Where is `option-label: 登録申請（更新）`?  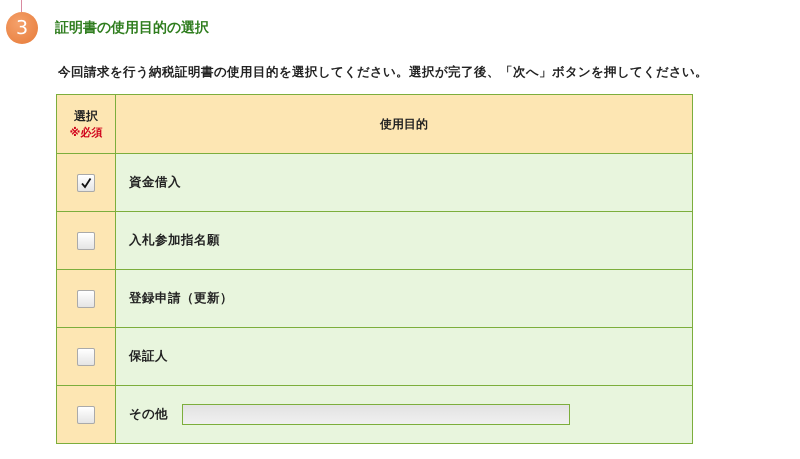
option-label: 登録申請（更新） is located at coordinates (181, 298).